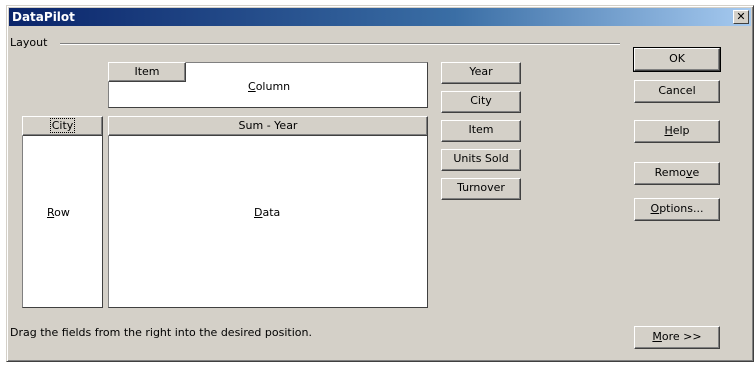 Image resolution: width=754 pixels, height=365 pixels. What do you see at coordinates (481, 160) in the screenshot?
I see `field-units-sold: Units Sold` at bounding box center [481, 160].